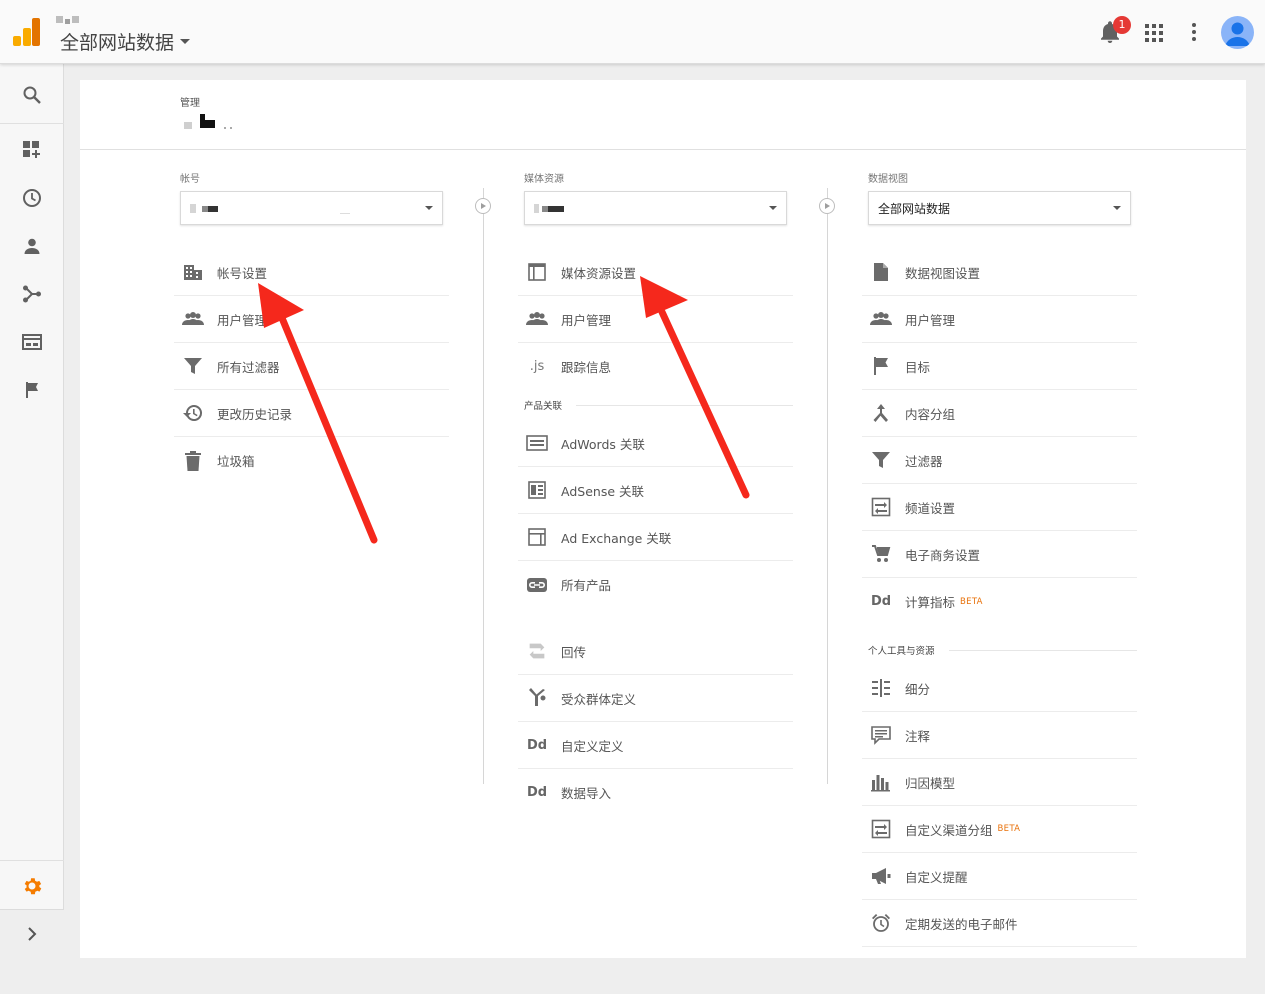 This screenshot has width=1265, height=994. Describe the element at coordinates (1122, 25) in the screenshot. I see `notification-badge: 1` at that location.